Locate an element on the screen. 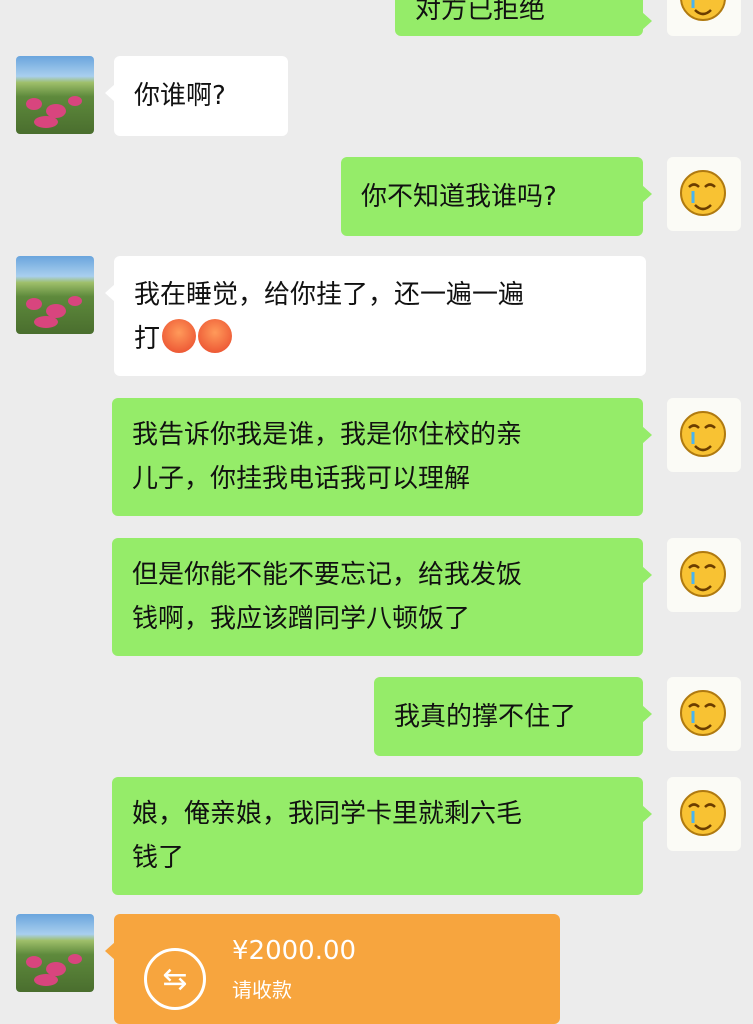 The height and width of the screenshot is (1024, 753). message-bubble-outgoing: 我告诉你我是谁，我是你住校的亲 儿子，你挂我电话我可以理解 is located at coordinates (382, 457).